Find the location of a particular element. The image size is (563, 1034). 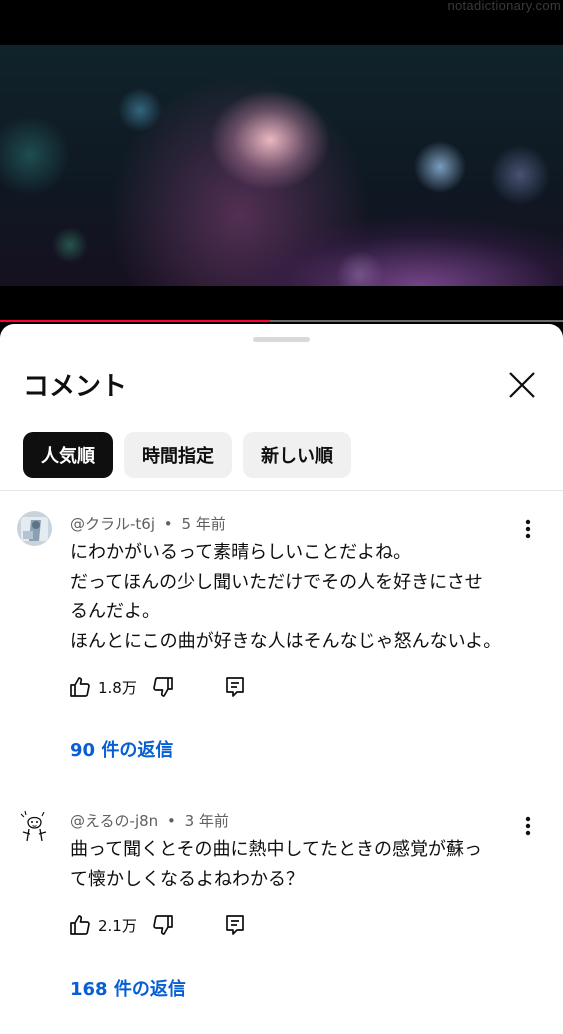

close-button is located at coordinates (522, 385).